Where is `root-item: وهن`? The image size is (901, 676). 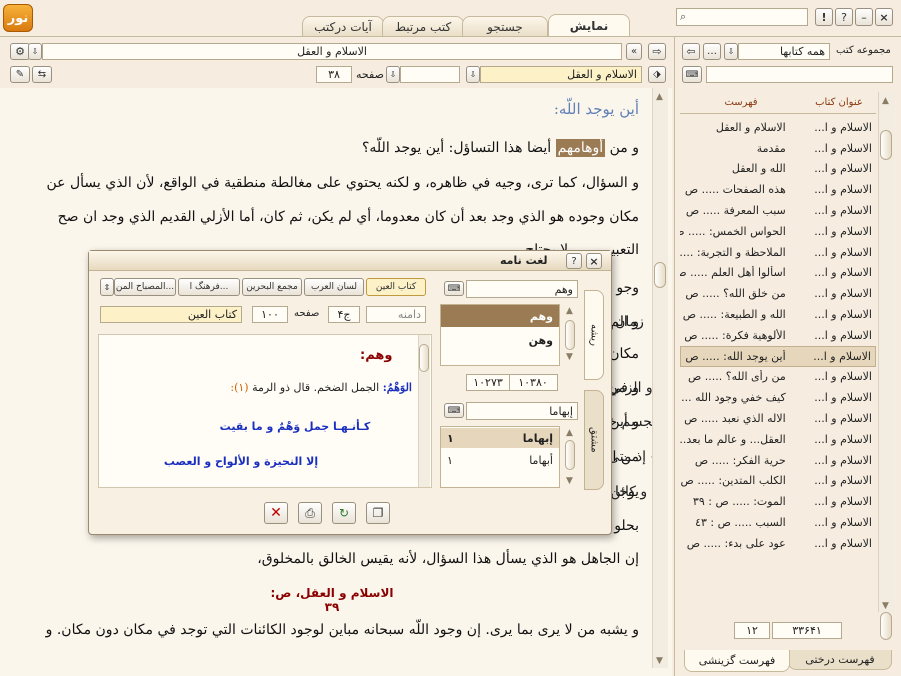
root-item: وهن is located at coordinates (500, 340).